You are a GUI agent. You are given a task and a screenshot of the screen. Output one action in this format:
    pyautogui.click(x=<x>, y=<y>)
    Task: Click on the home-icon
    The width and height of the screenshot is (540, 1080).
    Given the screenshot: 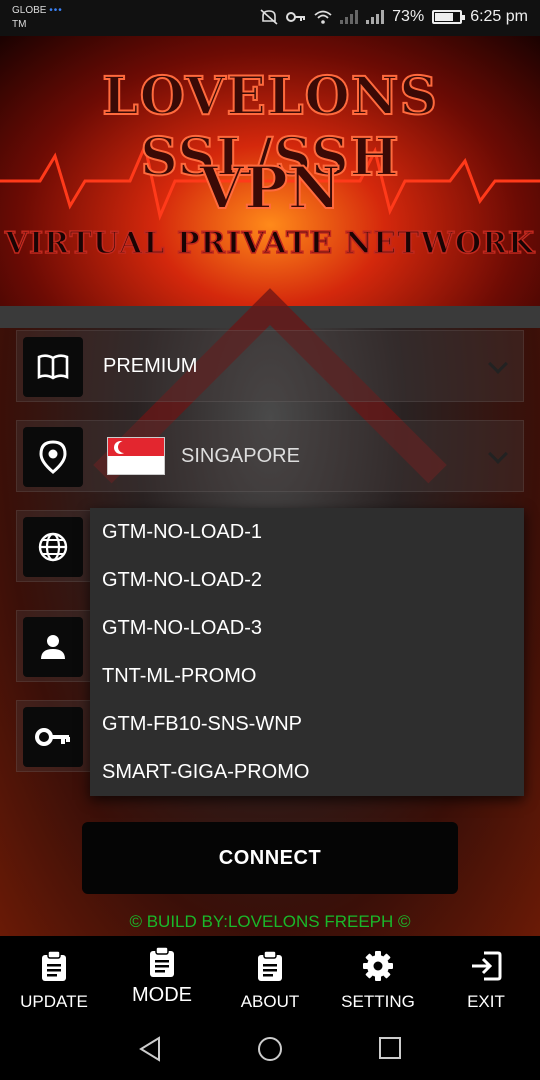 What is the action you would take?
    pyautogui.click(x=270, y=1049)
    